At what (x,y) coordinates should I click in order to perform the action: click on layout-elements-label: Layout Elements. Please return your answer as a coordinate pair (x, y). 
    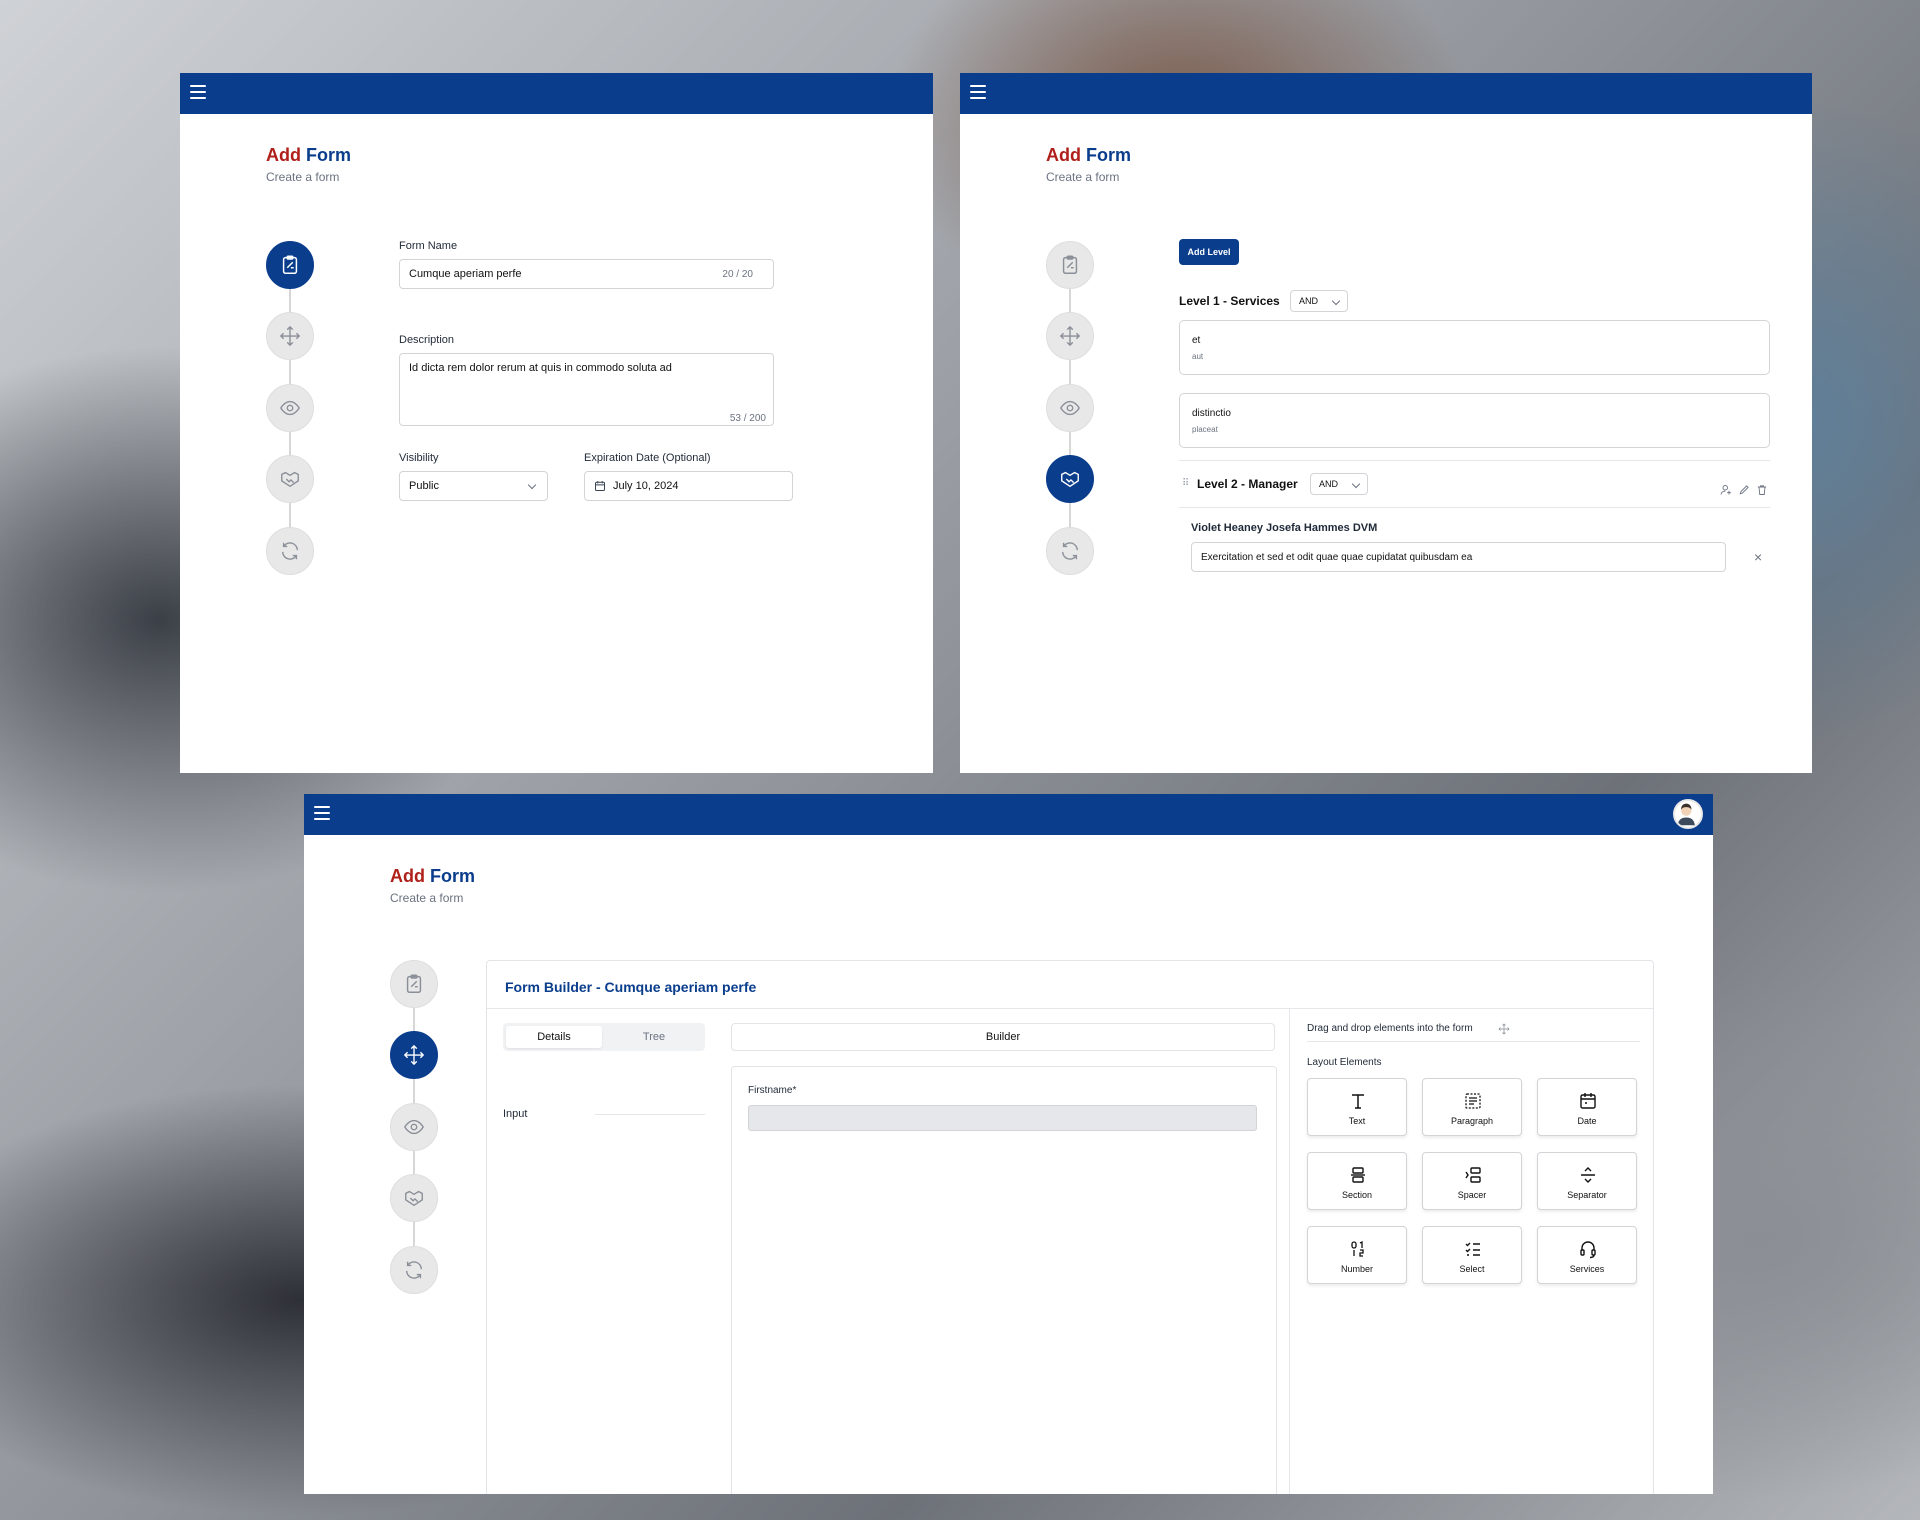
    Looking at the image, I should click on (1344, 1062).